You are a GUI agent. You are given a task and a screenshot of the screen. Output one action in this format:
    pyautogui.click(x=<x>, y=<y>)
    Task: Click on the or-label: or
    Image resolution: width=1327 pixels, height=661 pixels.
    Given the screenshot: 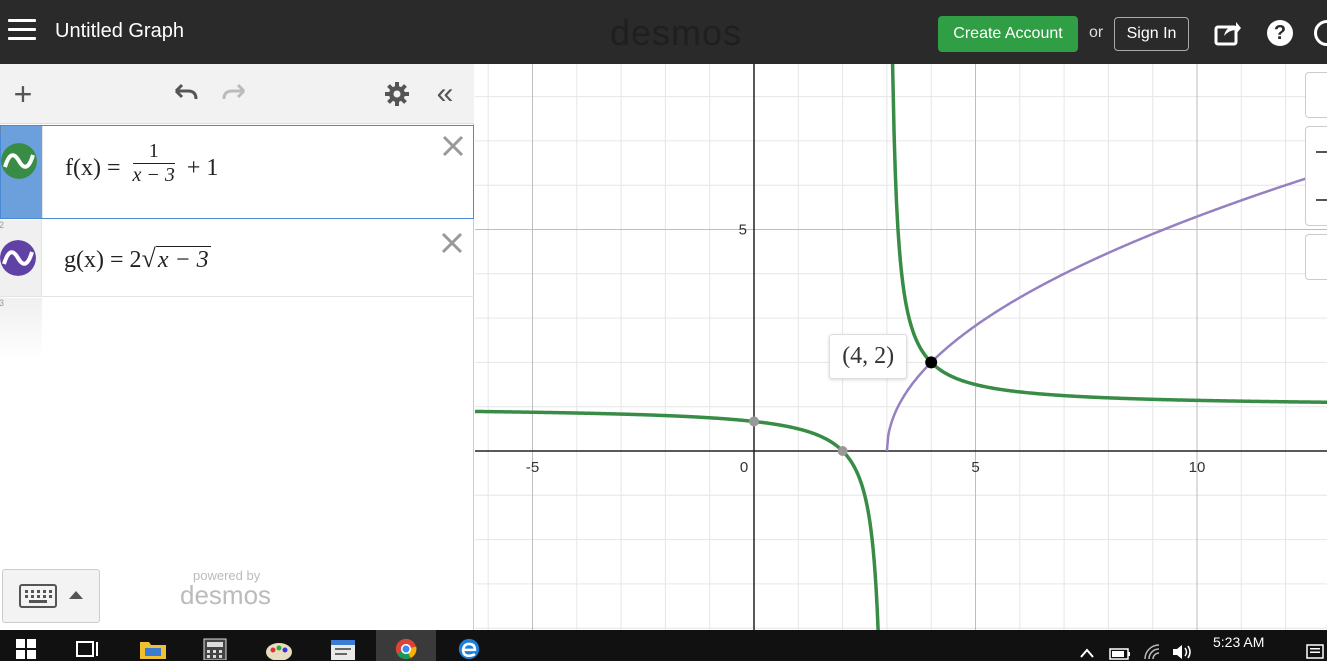 What is the action you would take?
    pyautogui.click(x=1096, y=32)
    